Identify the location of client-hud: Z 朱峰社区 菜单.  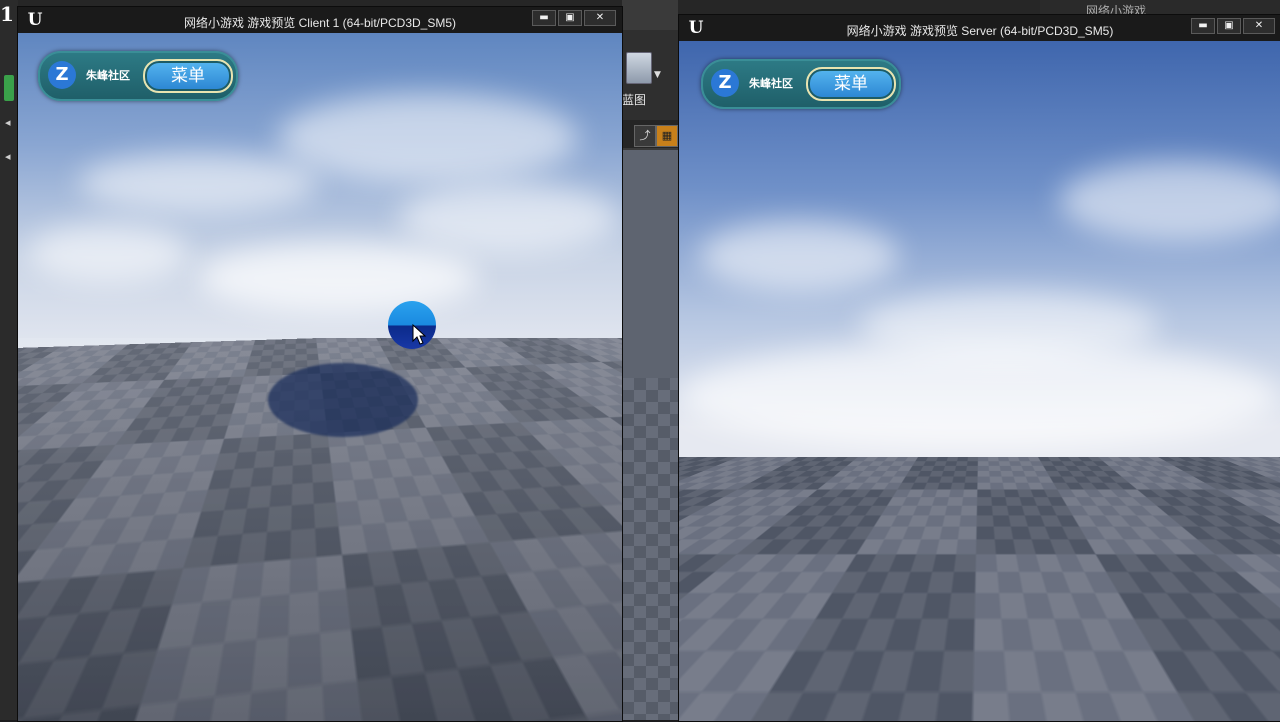
(138, 76).